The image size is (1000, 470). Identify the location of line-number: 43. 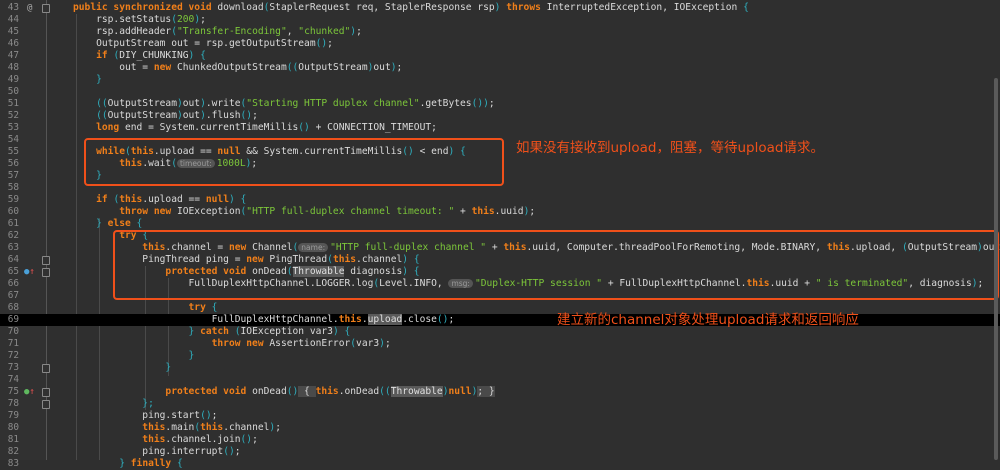
(13, 7).